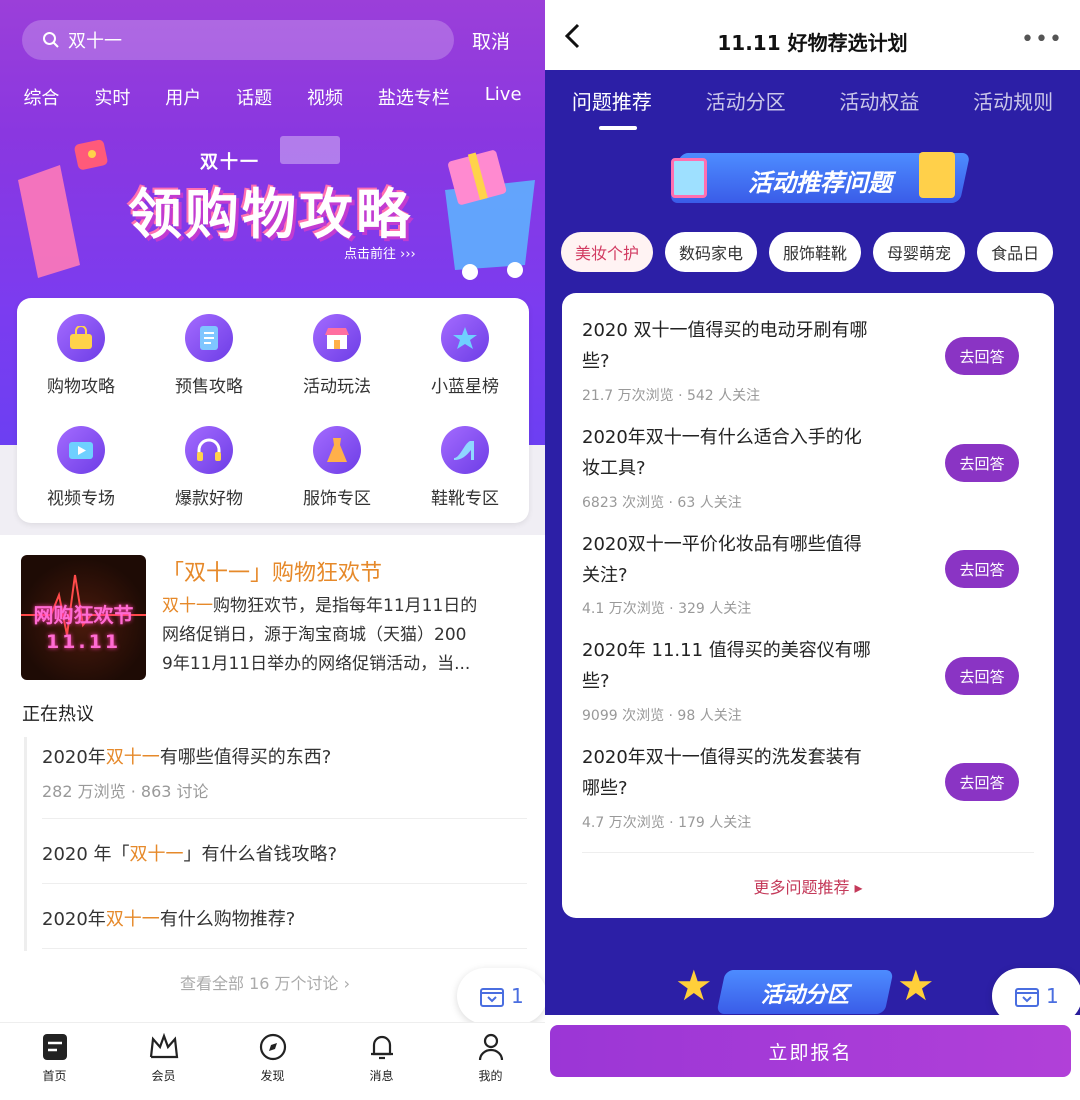  What do you see at coordinates (41, 97) in the screenshot?
I see `tab-comprehensive: 综合` at bounding box center [41, 97].